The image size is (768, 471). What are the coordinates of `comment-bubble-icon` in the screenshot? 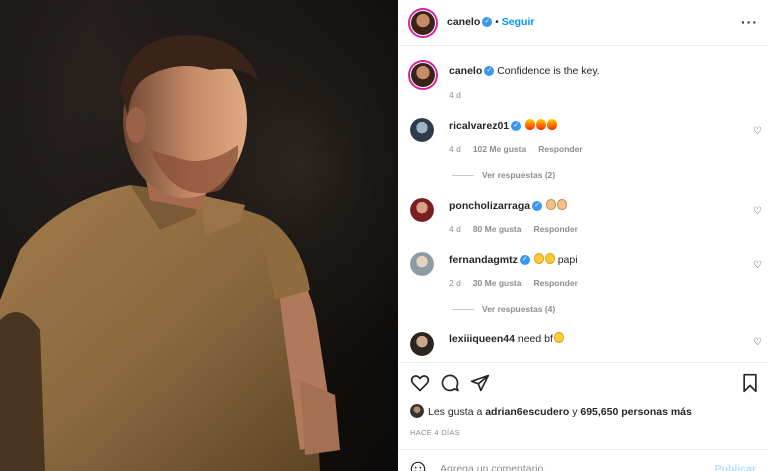 It's located at (450, 383).